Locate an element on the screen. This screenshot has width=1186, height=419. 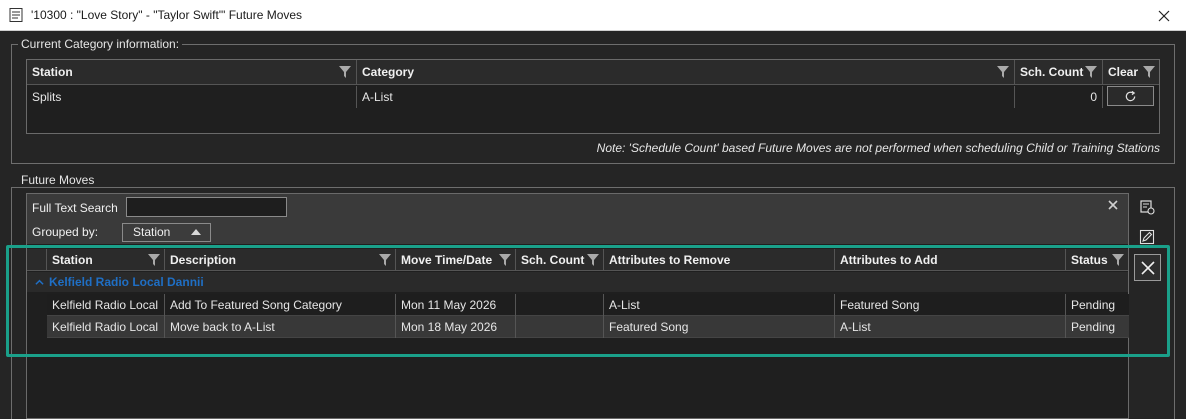
col-station-label: Station is located at coordinates (52, 72).